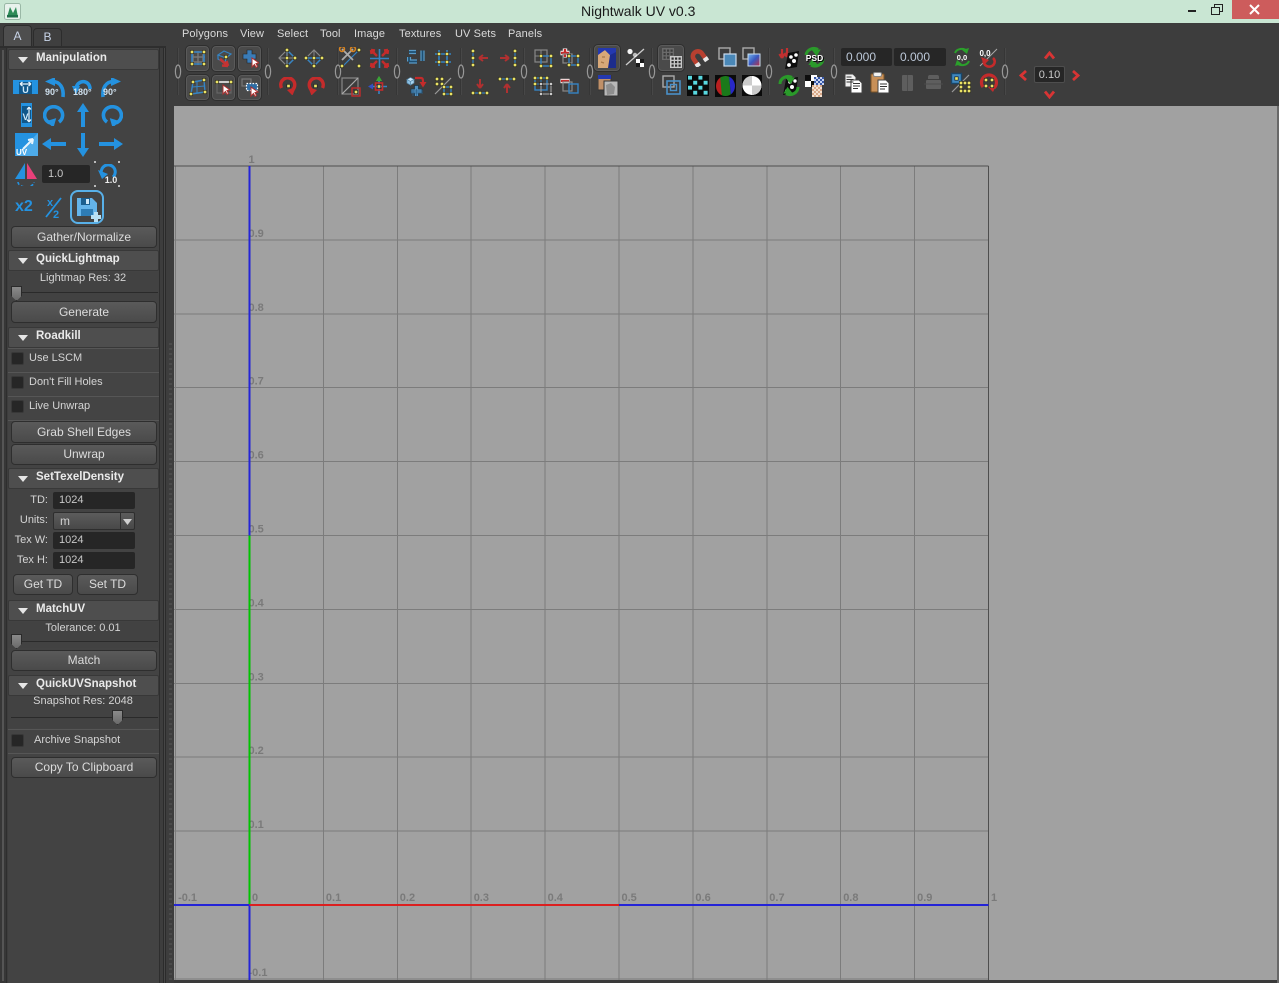 The width and height of the screenshot is (1279, 983). What do you see at coordinates (22, 152) in the screenshot?
I see `svg-text: UV` at bounding box center [22, 152].